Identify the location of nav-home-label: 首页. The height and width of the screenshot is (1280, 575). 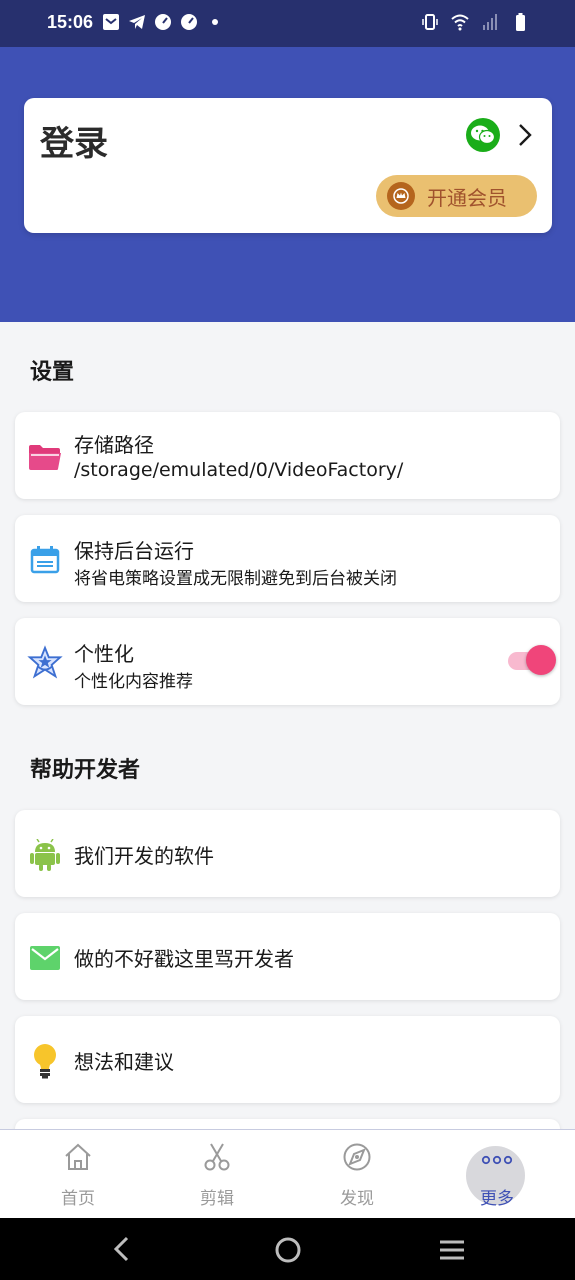
(78, 1199).